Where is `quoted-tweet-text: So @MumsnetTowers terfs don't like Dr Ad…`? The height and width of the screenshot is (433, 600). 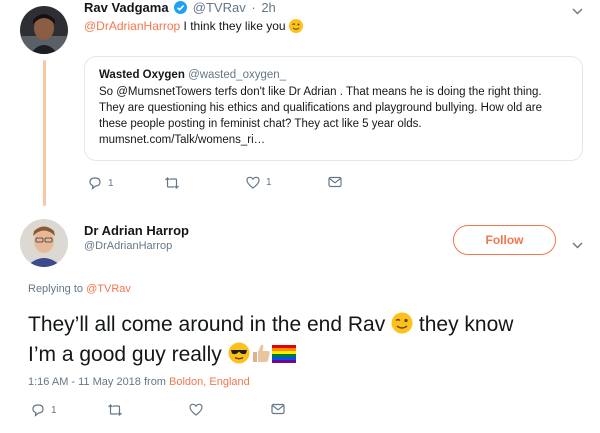
quoted-tweet-text: So @MumsnetTowers terfs don't like Dr Ad… is located at coordinates (333, 116).